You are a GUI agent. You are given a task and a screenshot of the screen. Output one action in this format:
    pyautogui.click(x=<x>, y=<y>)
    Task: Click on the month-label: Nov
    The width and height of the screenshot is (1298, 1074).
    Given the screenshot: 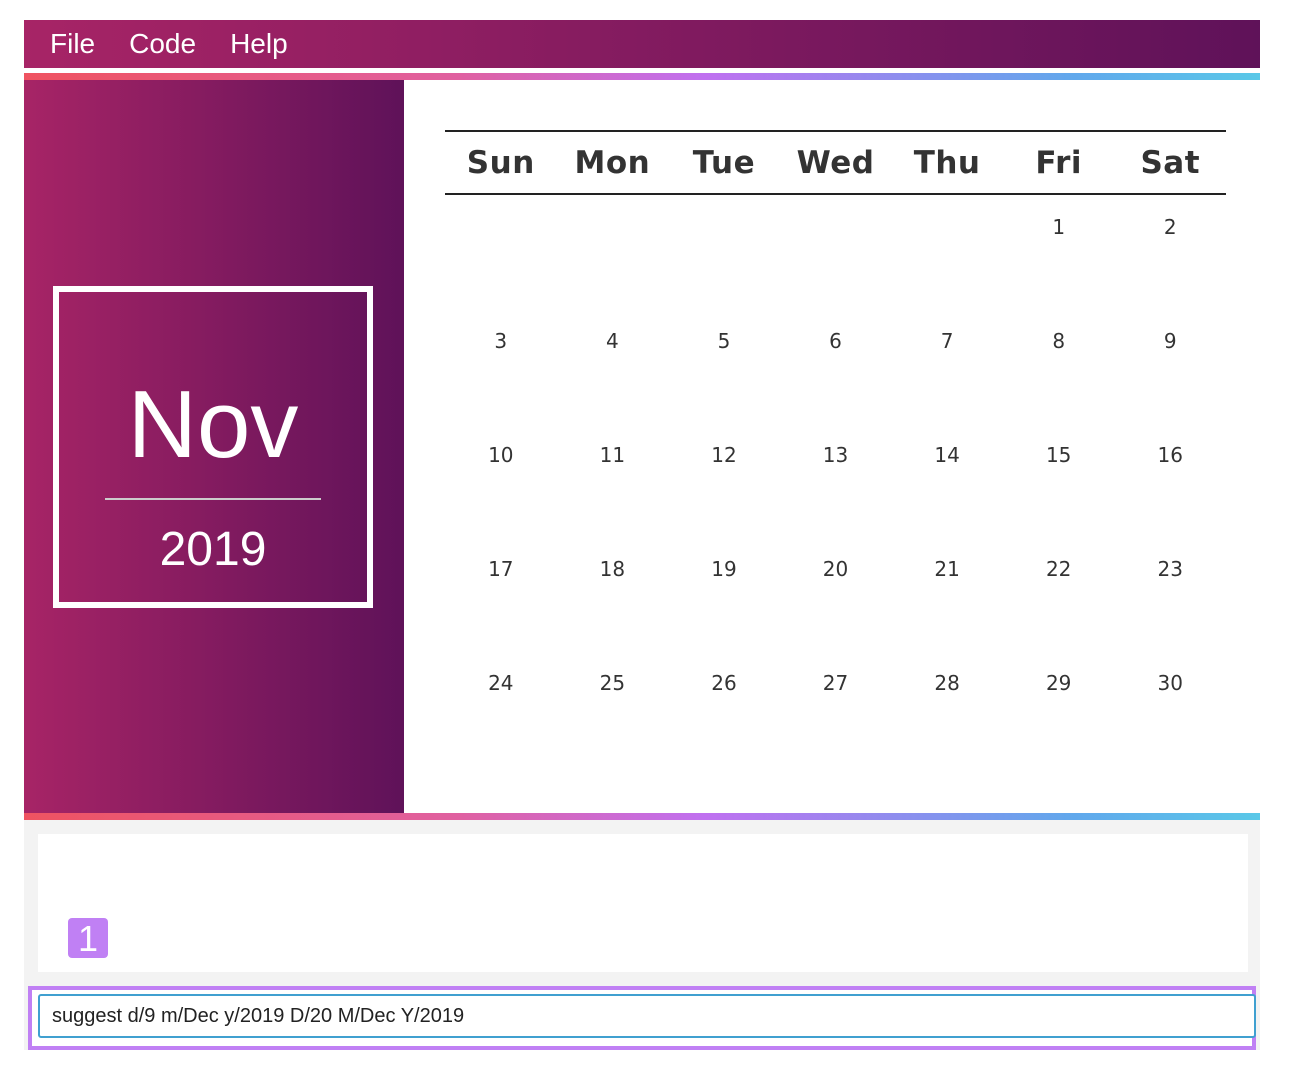 What is the action you would take?
    pyautogui.click(x=213, y=424)
    